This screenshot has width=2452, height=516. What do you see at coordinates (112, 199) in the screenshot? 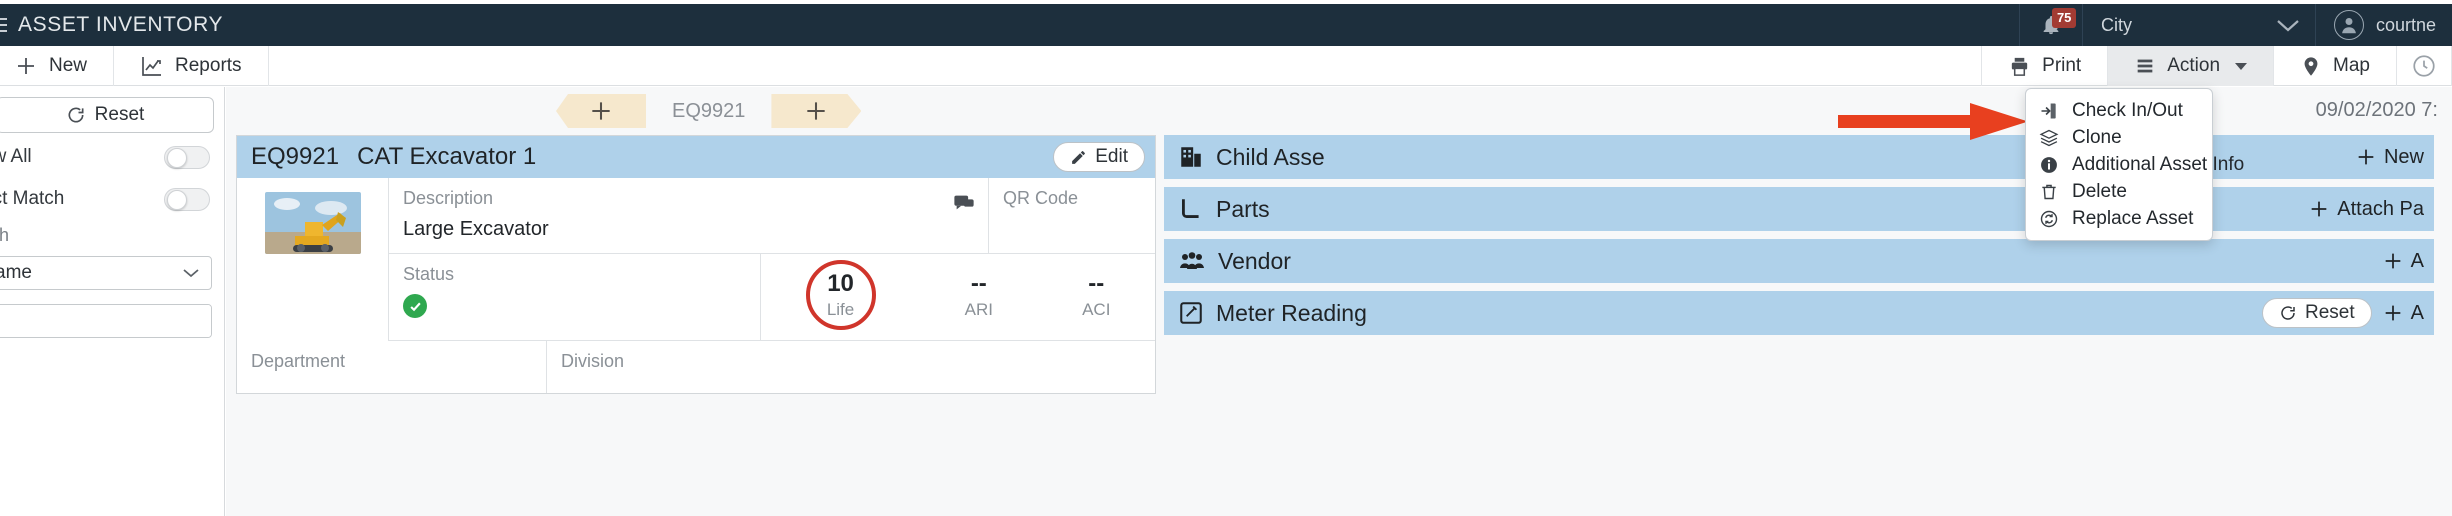
I see `sidebar-toggle-exact-match: act Match` at bounding box center [112, 199].